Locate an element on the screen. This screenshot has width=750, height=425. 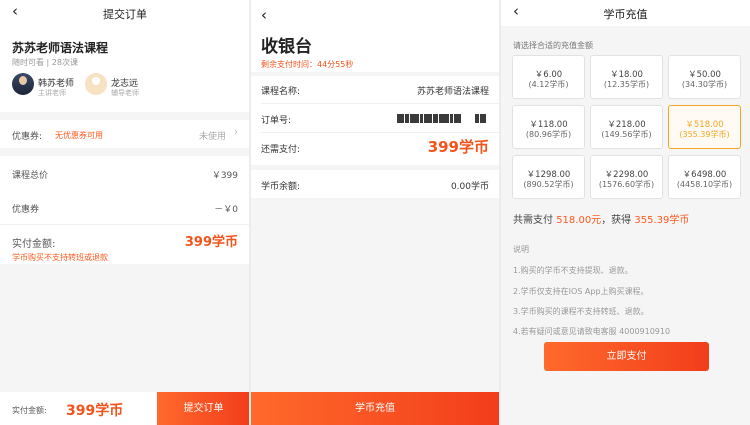
pay-now-button: 立即支付 is located at coordinates (626, 356).